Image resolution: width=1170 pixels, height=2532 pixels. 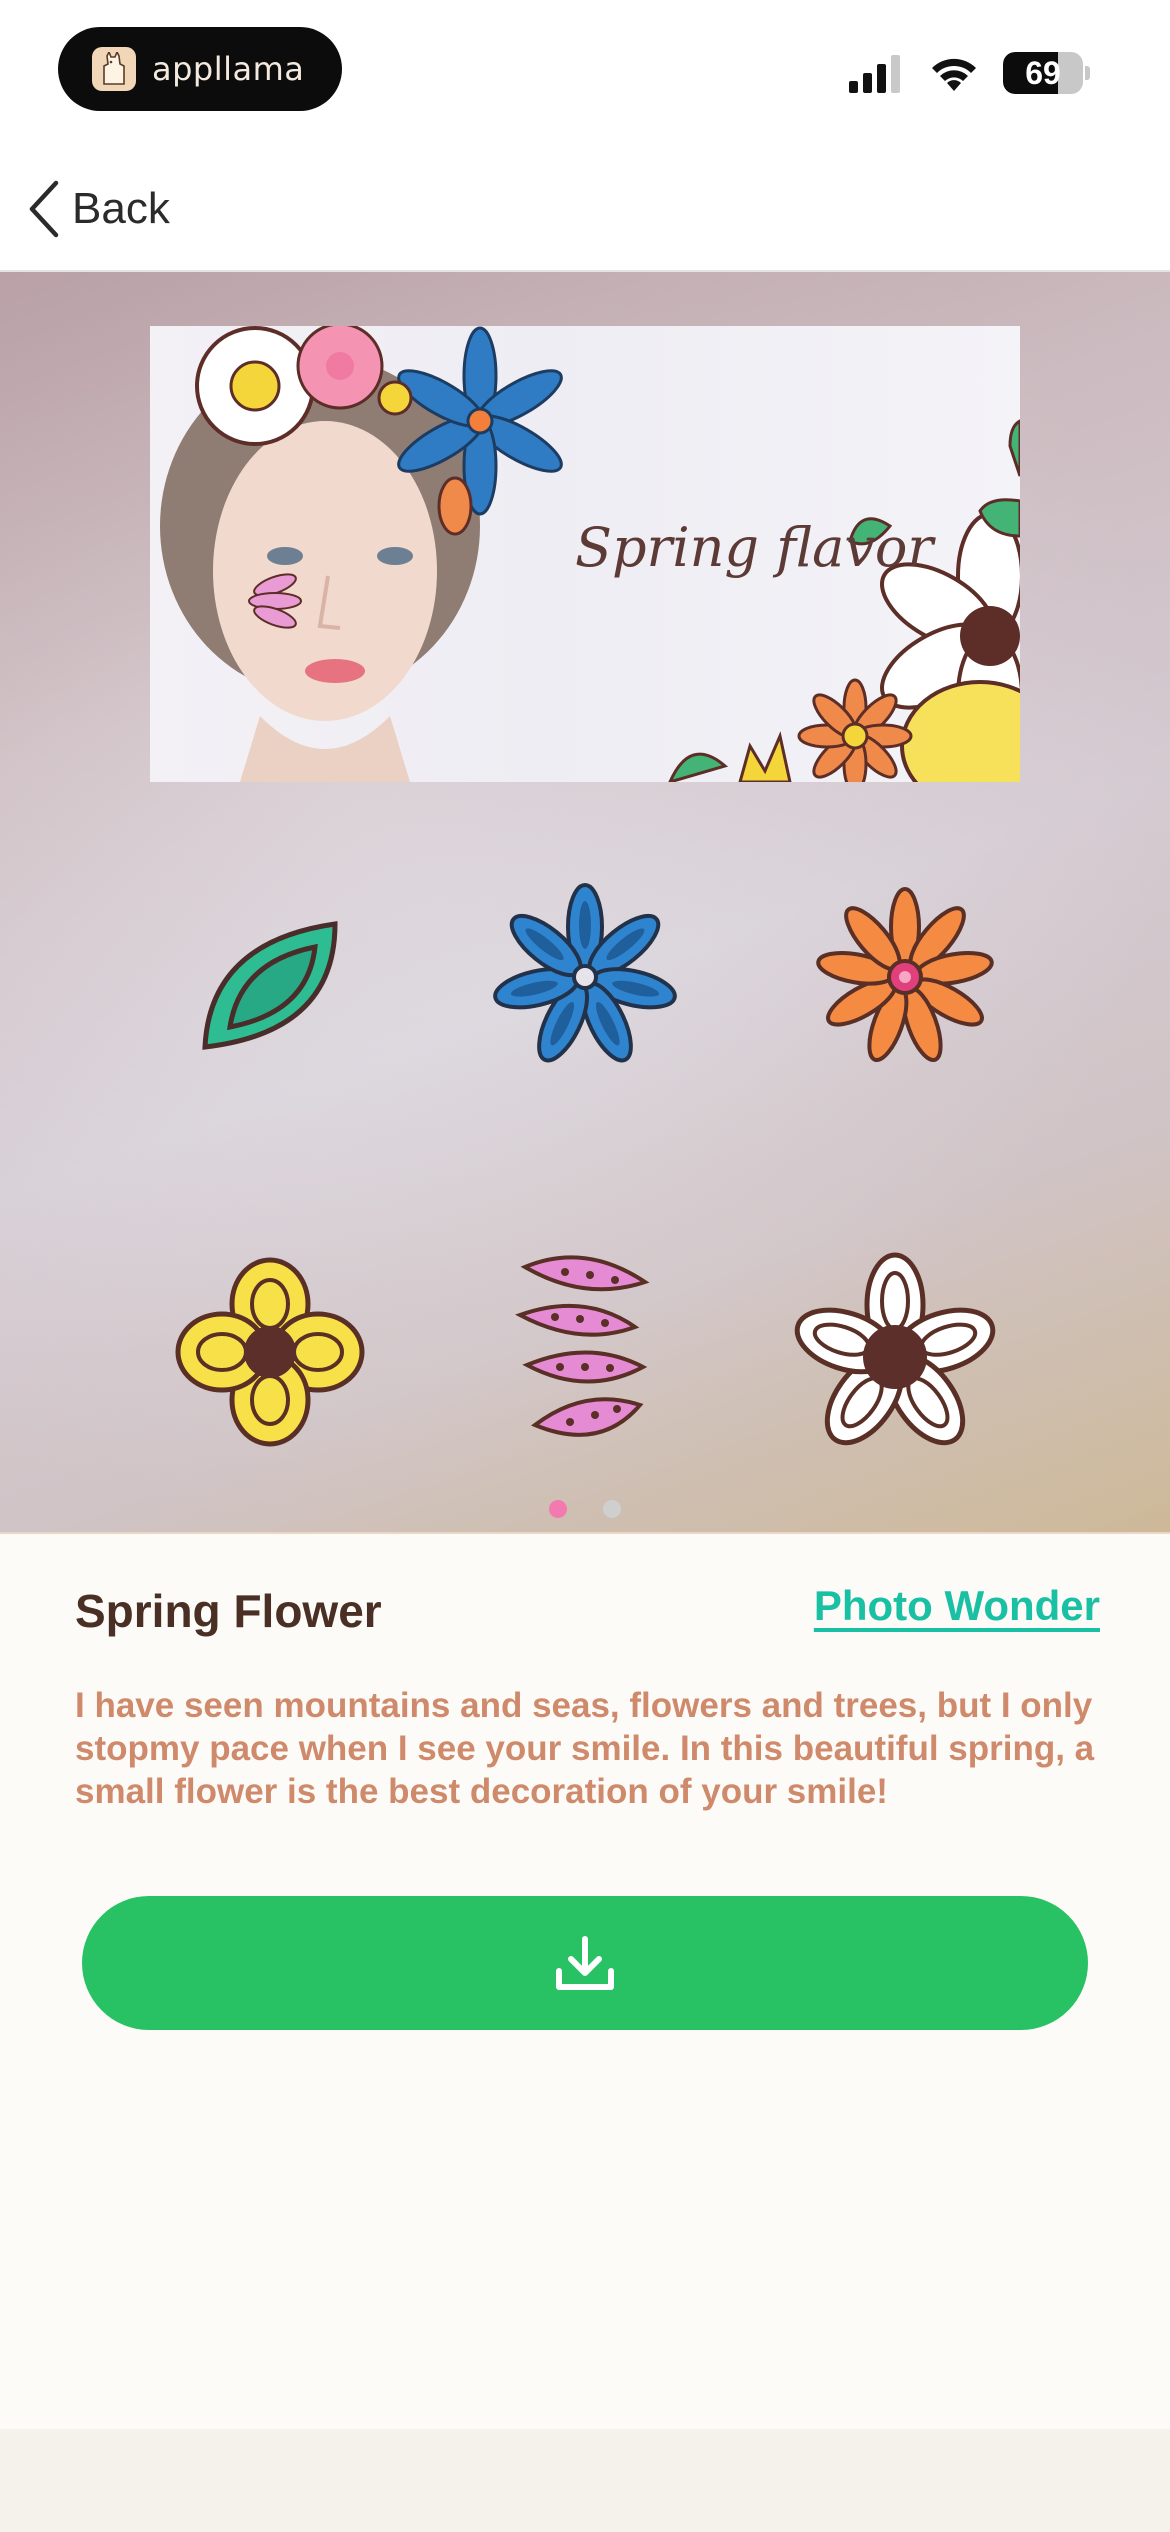 What do you see at coordinates (114, 69) in the screenshot?
I see `llama-logo-icon` at bounding box center [114, 69].